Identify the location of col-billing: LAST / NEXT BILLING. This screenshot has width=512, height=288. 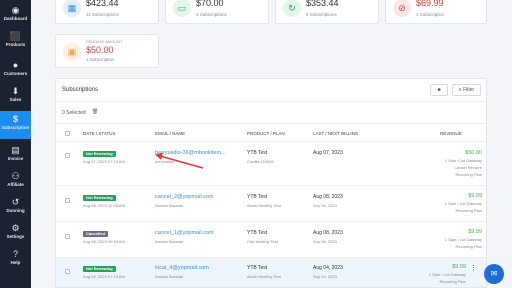
(335, 133).